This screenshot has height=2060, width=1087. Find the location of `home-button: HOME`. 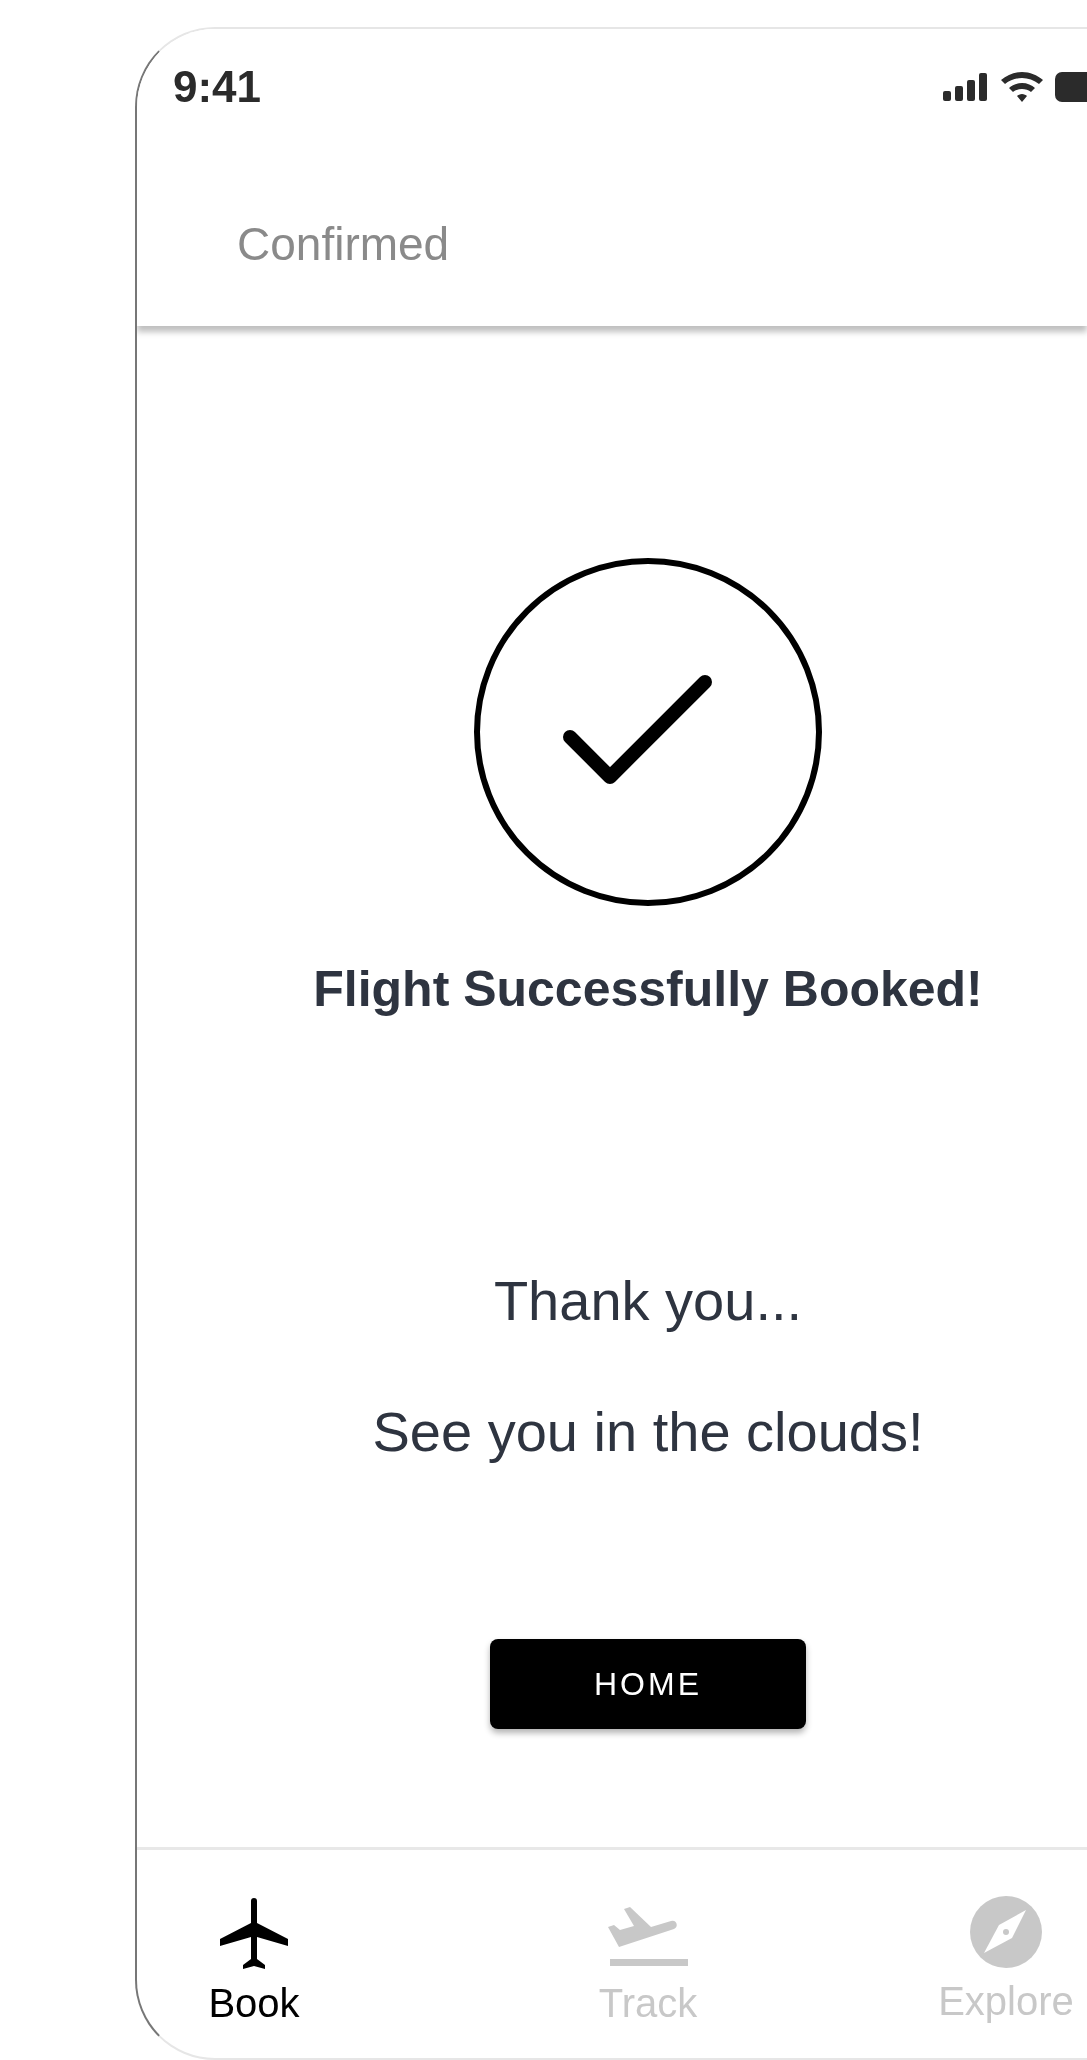

home-button: HOME is located at coordinates (648, 1684).